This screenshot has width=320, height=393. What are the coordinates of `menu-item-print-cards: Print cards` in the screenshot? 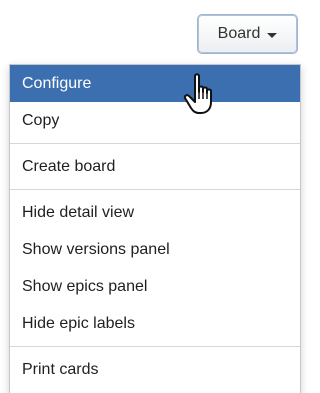 It's located at (155, 369).